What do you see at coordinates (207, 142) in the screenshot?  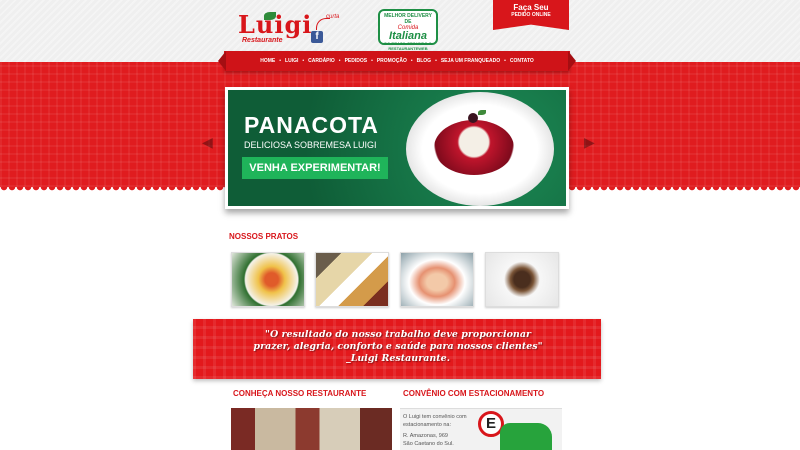 I see `slider-prev-arrow-icon: ◀` at bounding box center [207, 142].